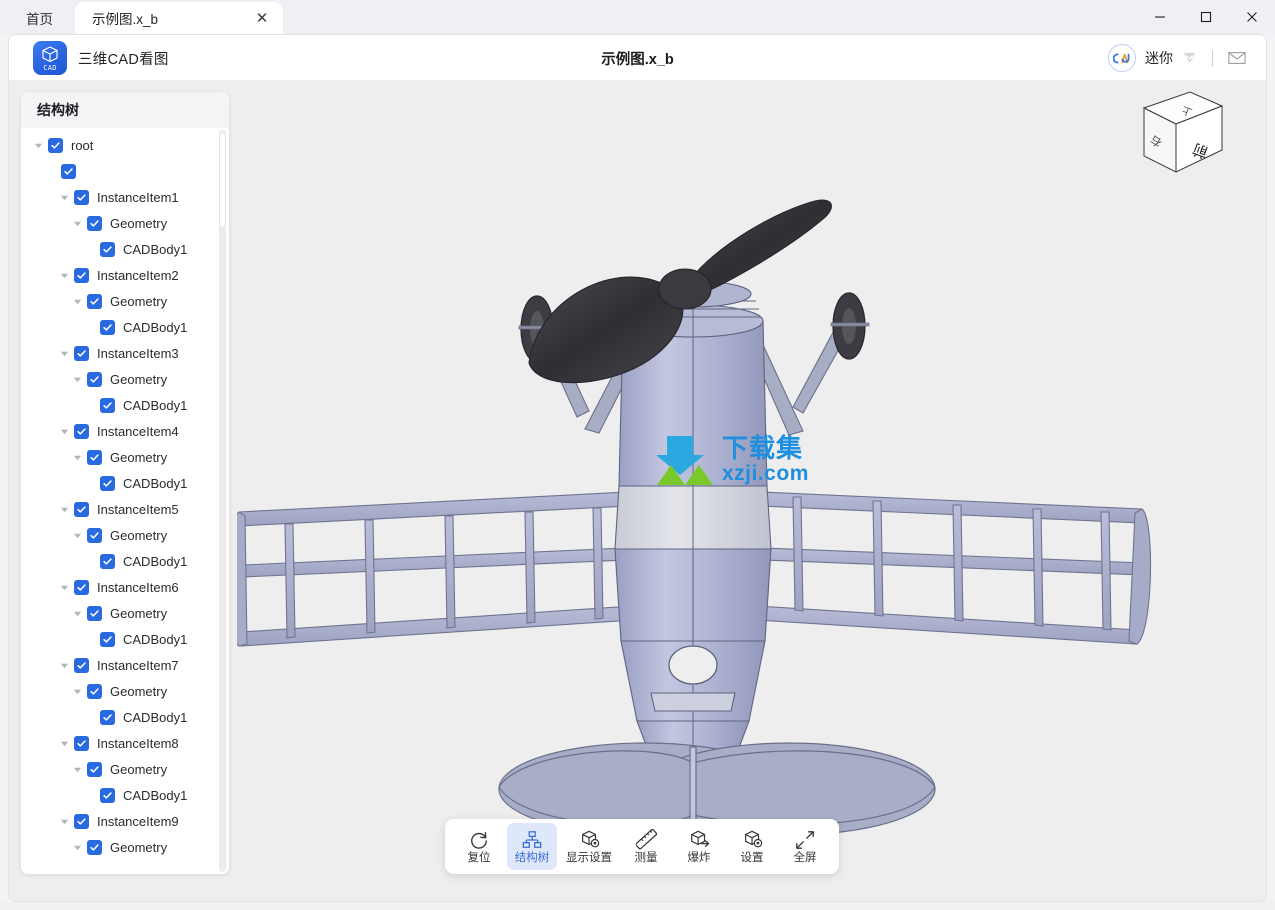 The height and width of the screenshot is (910, 1275). Describe the element at coordinates (1171, 133) in the screenshot. I see `view-cube: 前 右 上` at that location.